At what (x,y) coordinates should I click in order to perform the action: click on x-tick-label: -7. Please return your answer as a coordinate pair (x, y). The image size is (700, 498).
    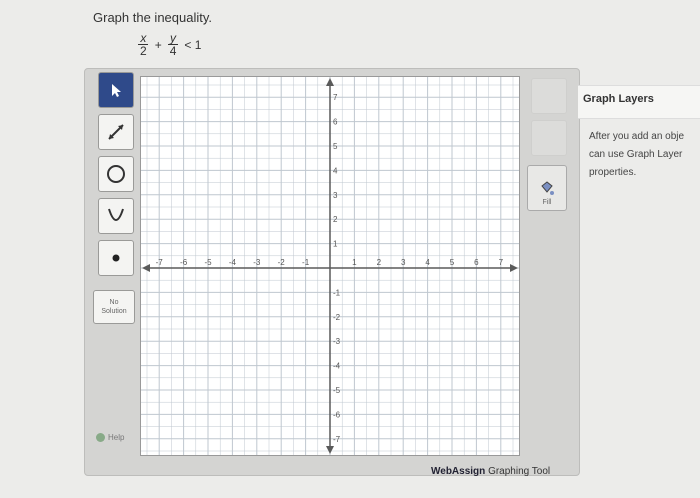
    Looking at the image, I should click on (160, 262).